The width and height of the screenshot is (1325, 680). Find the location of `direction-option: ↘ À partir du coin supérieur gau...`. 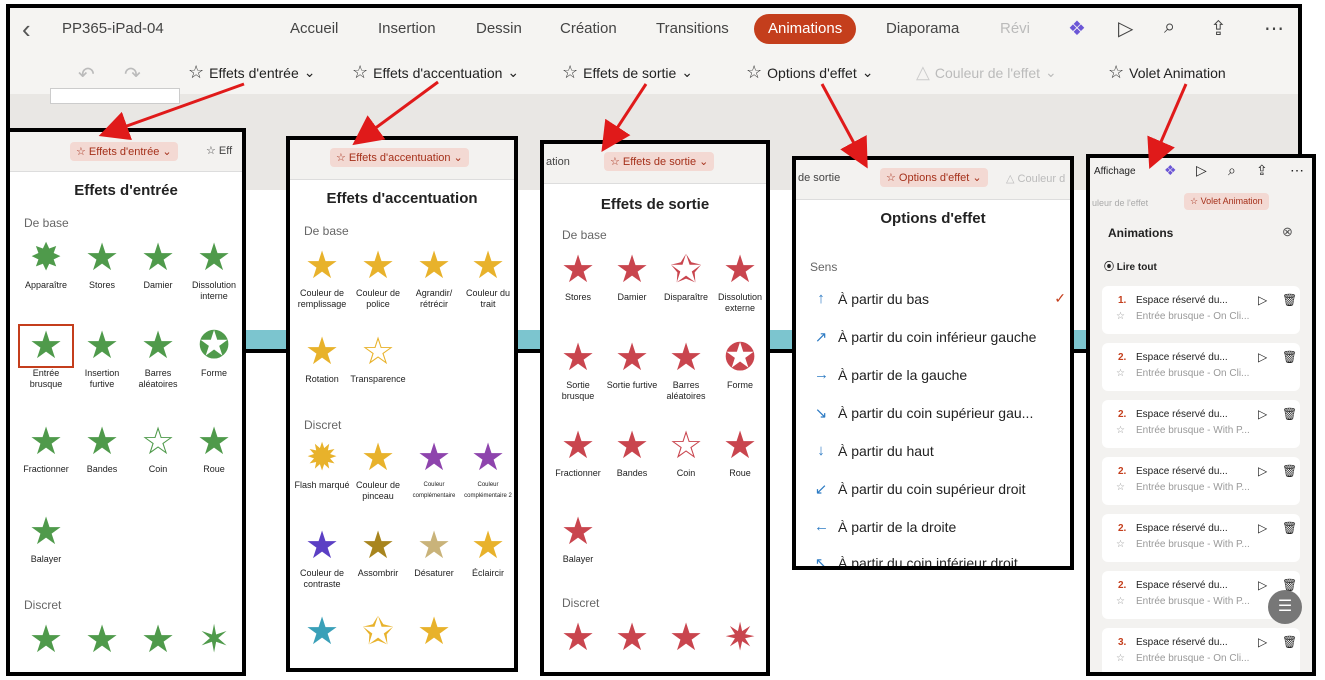

direction-option: ↘ À partir du coin supérieur gau... is located at coordinates (924, 413).